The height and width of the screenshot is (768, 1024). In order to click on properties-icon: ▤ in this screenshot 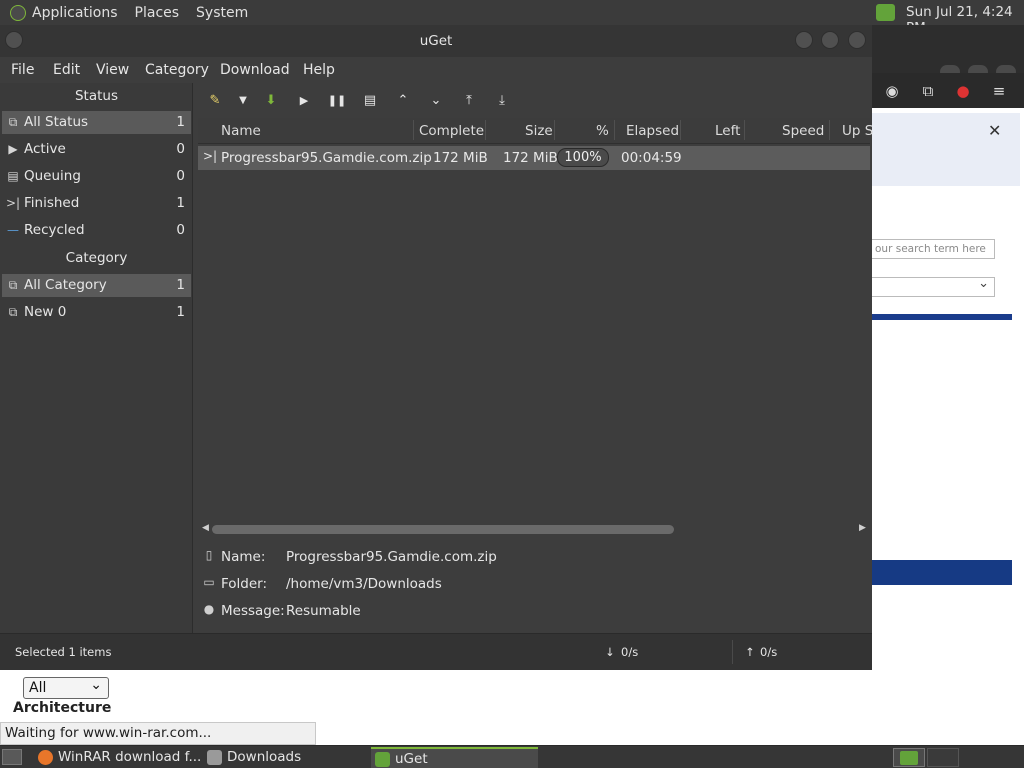, I will do `click(370, 101)`.